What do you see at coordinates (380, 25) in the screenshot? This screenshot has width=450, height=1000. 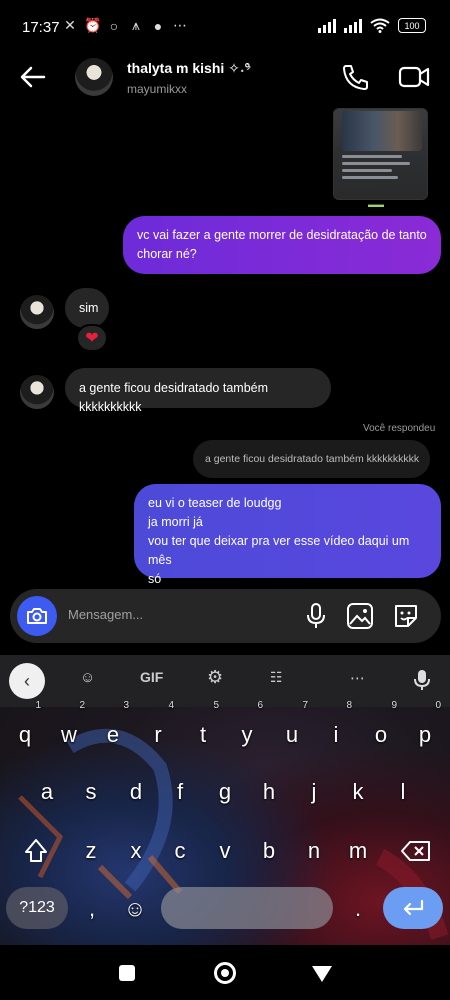 I see `wifi-icon` at bounding box center [380, 25].